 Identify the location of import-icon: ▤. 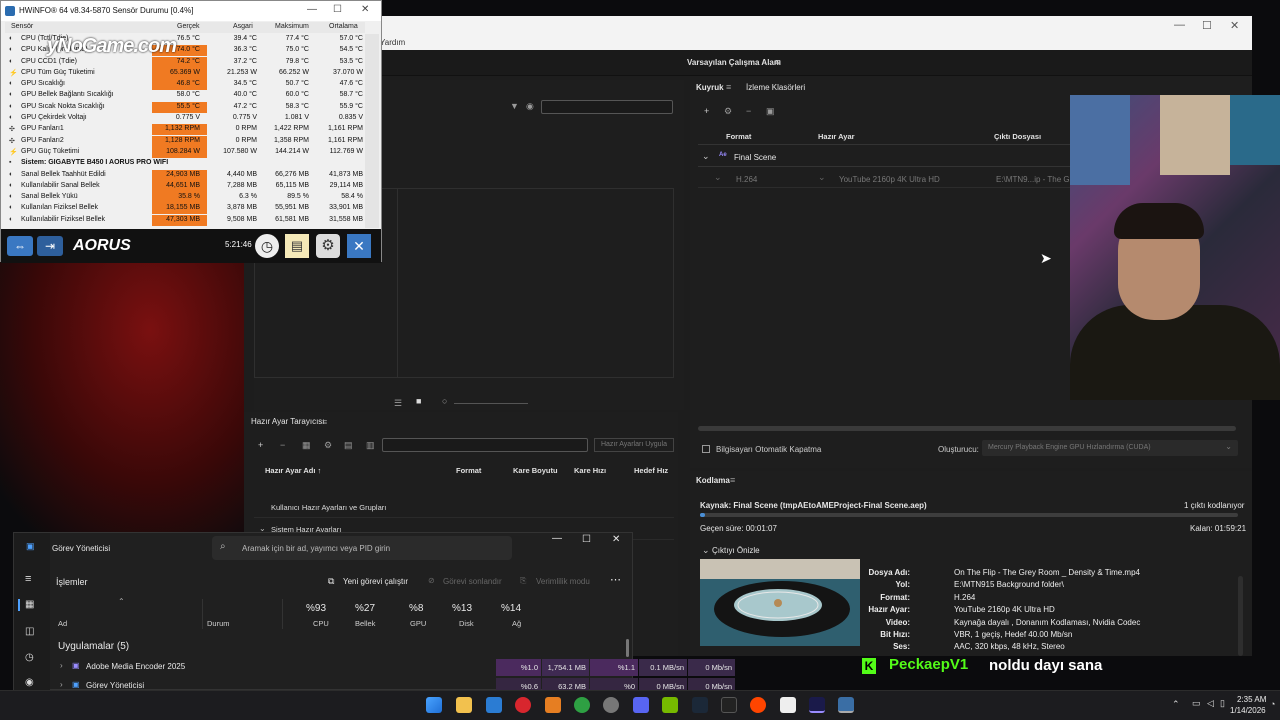
(348, 445).